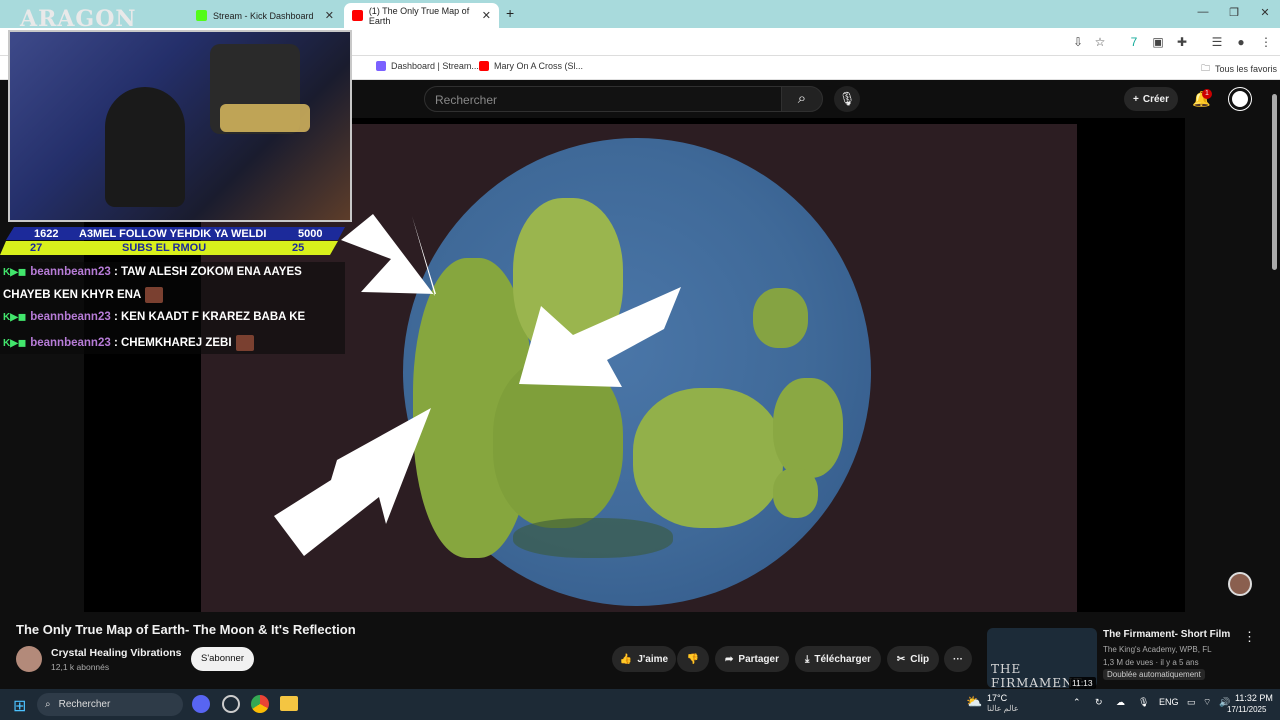 This screenshot has width=1280, height=720. What do you see at coordinates (1120, 702) in the screenshot?
I see `cloud-icon: ☁` at bounding box center [1120, 702].